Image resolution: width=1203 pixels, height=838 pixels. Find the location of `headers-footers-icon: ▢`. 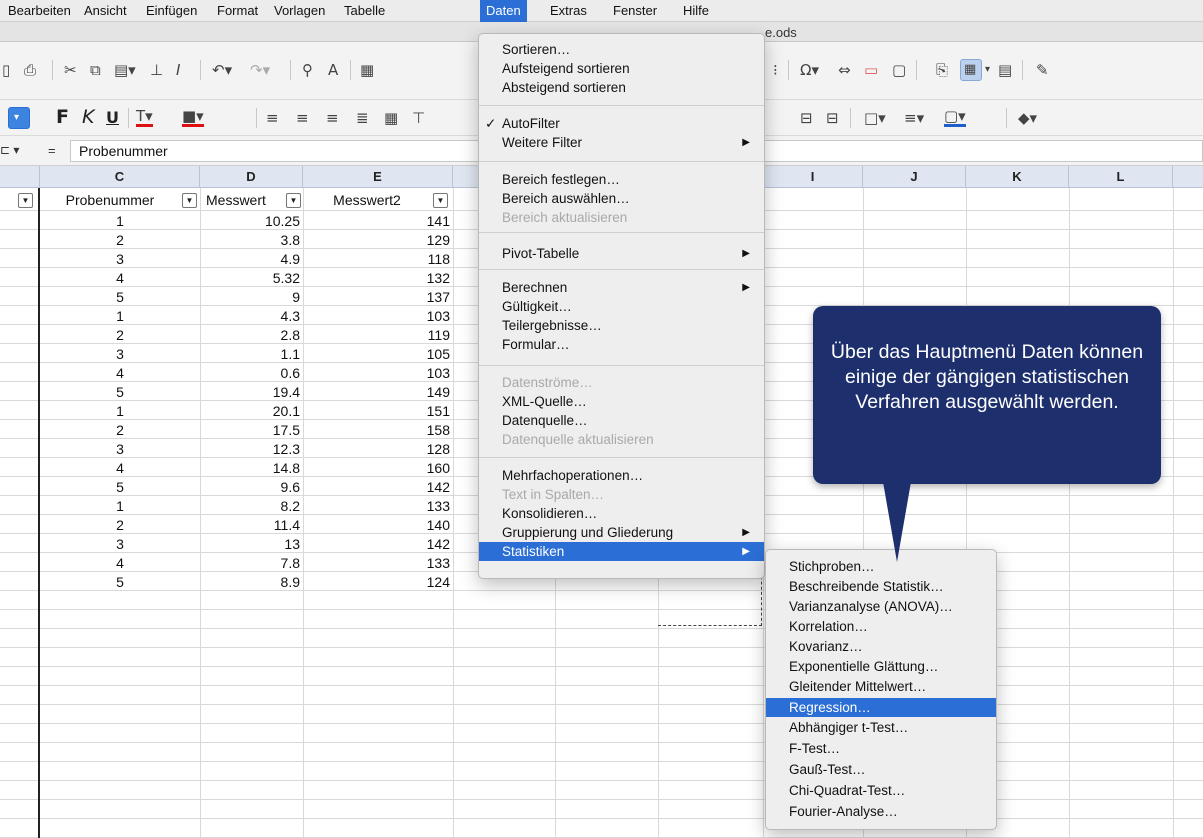

headers-footers-icon: ▢ is located at coordinates (899, 70).